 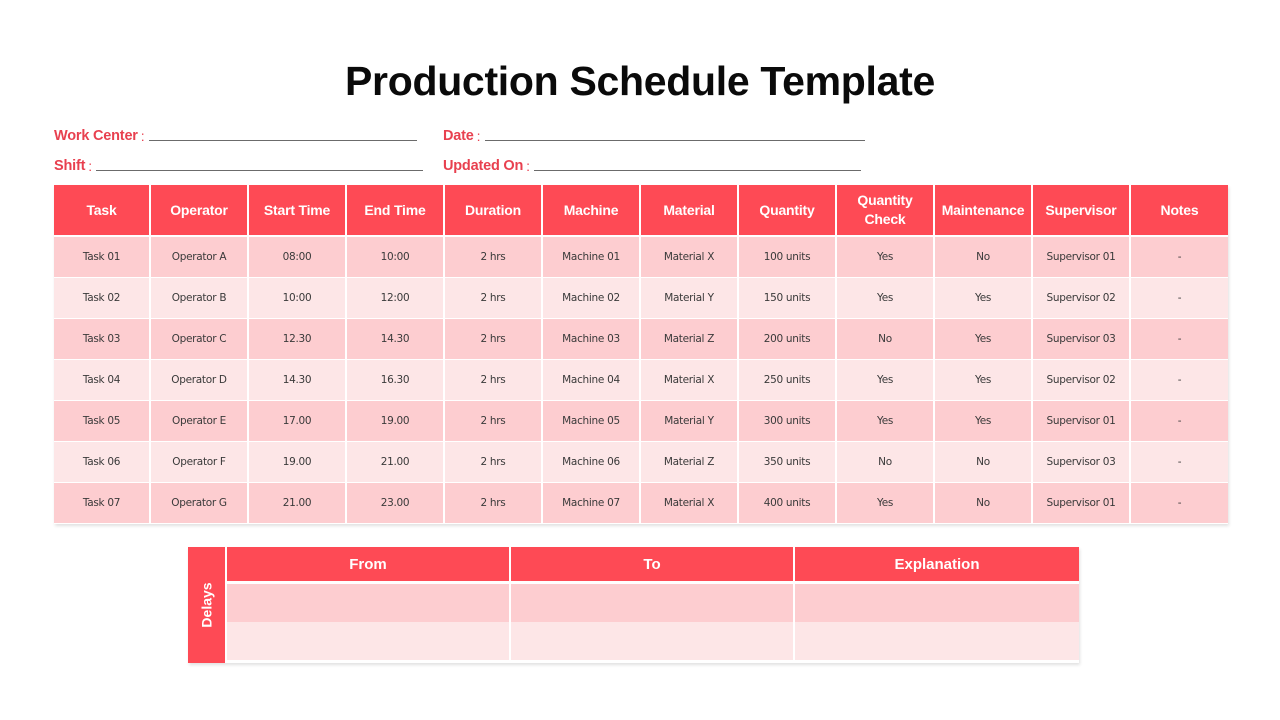 I want to click on shift-input-line, so click(x=260, y=170).